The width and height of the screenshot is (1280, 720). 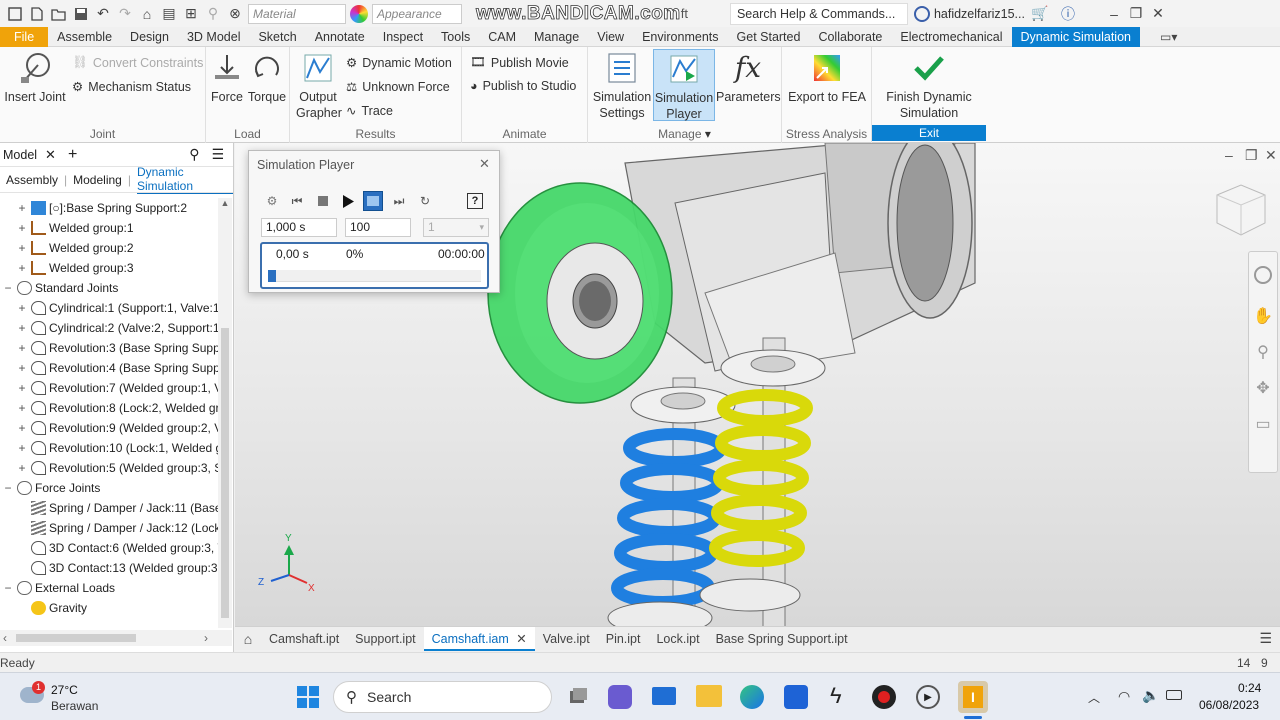 What do you see at coordinates (304, 639) in the screenshot?
I see `doc-tab-camshaft-ipt: Camshaft.ipt` at bounding box center [304, 639].